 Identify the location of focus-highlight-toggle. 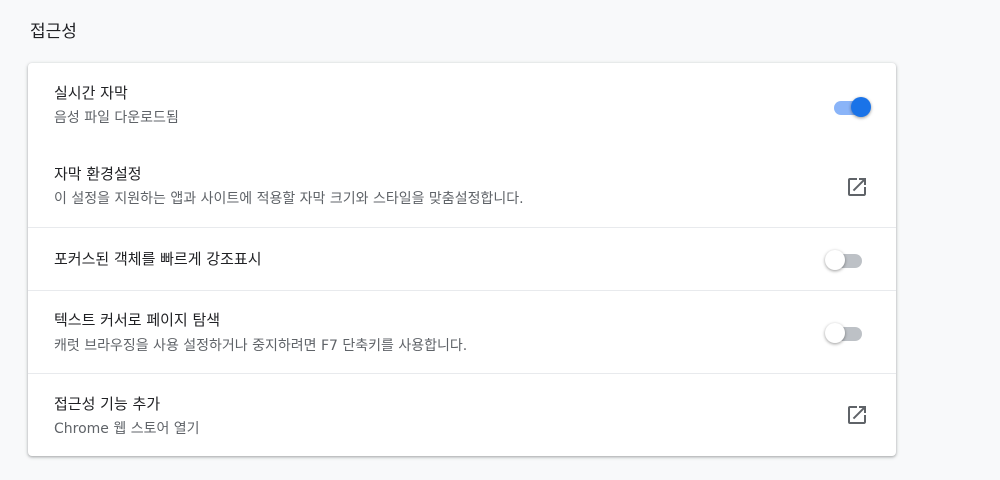
(845, 259).